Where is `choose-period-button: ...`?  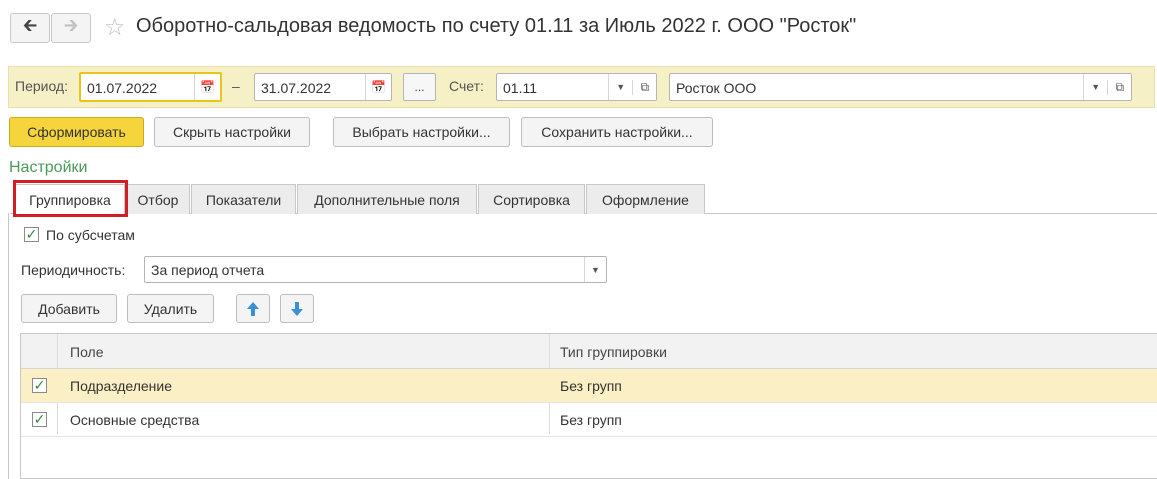 choose-period-button: ... is located at coordinates (419, 87).